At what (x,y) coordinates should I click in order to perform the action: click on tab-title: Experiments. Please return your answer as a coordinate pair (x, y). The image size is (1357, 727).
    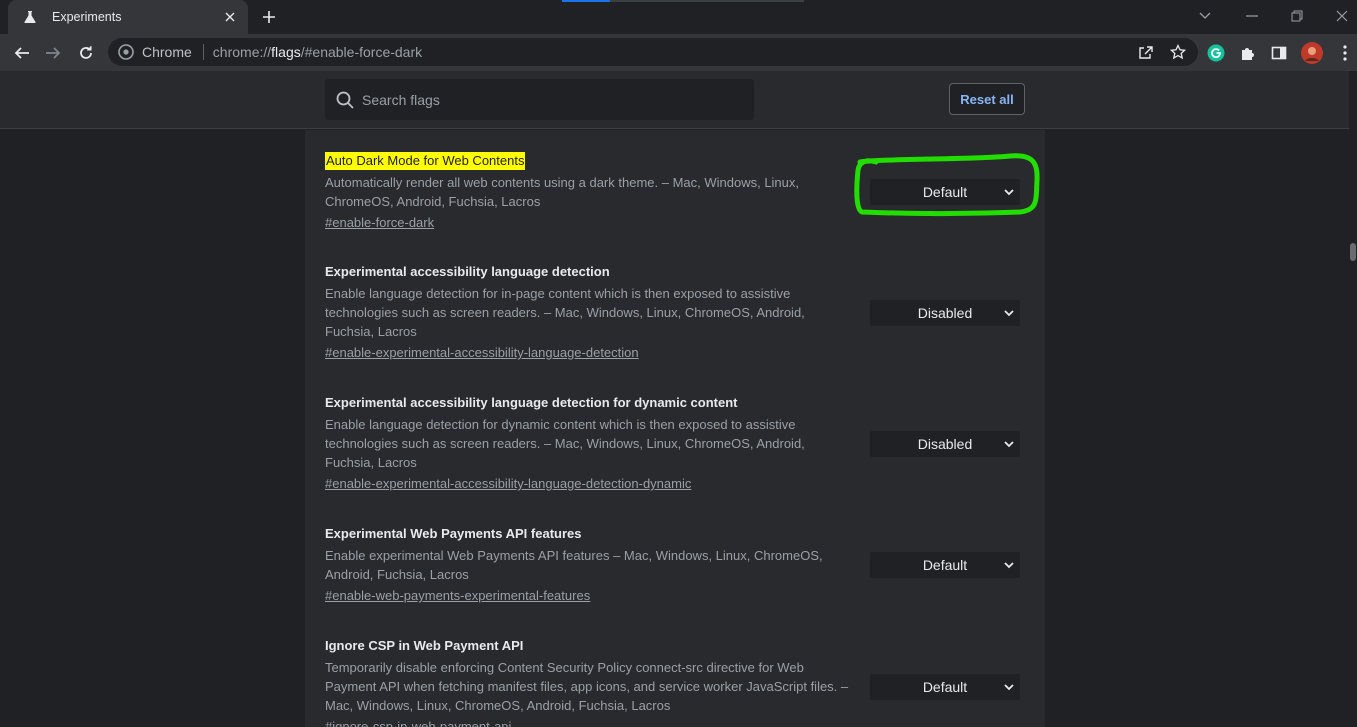
    Looking at the image, I should click on (87, 17).